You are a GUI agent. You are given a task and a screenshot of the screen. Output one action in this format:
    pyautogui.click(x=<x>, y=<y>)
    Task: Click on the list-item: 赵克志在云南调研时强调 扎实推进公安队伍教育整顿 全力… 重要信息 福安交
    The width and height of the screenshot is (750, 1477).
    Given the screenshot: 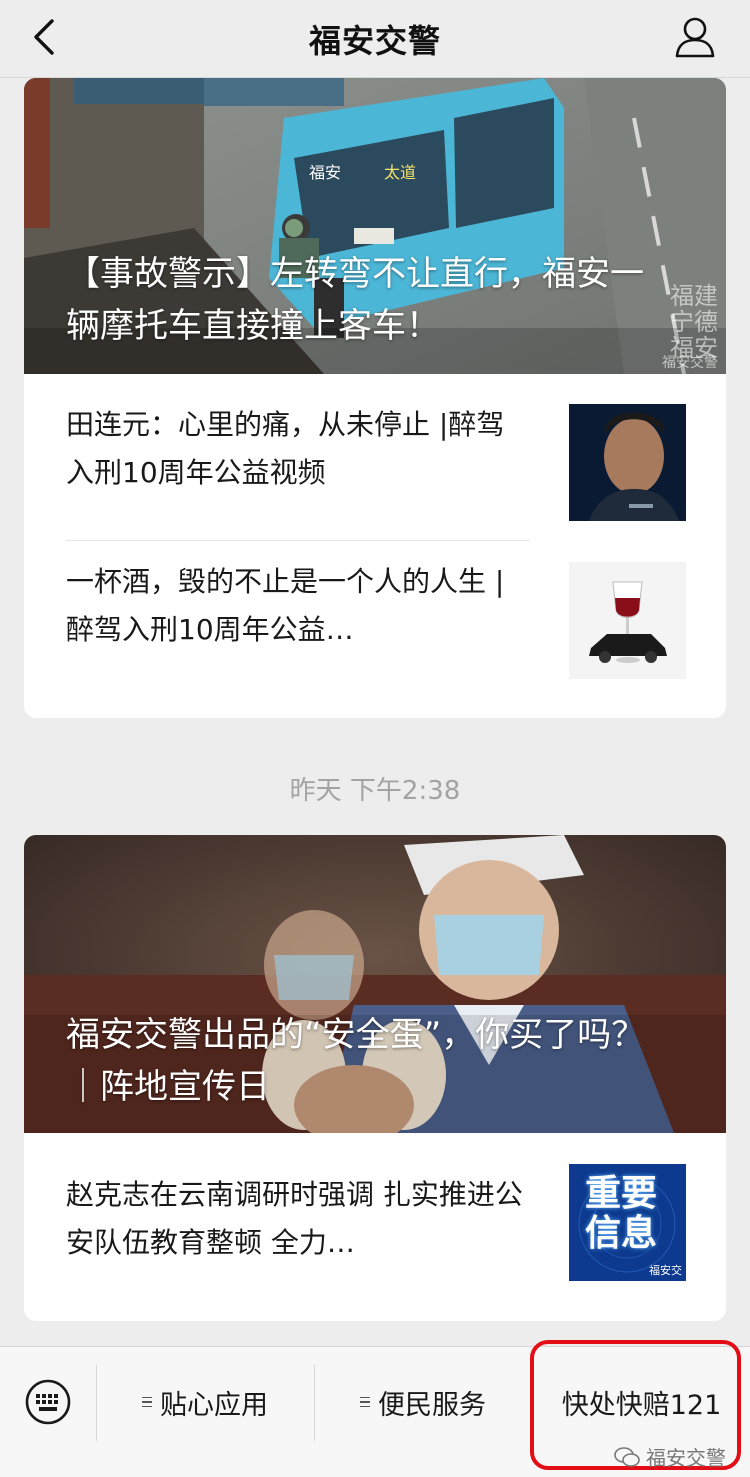 What is the action you would take?
    pyautogui.click(x=376, y=1221)
    